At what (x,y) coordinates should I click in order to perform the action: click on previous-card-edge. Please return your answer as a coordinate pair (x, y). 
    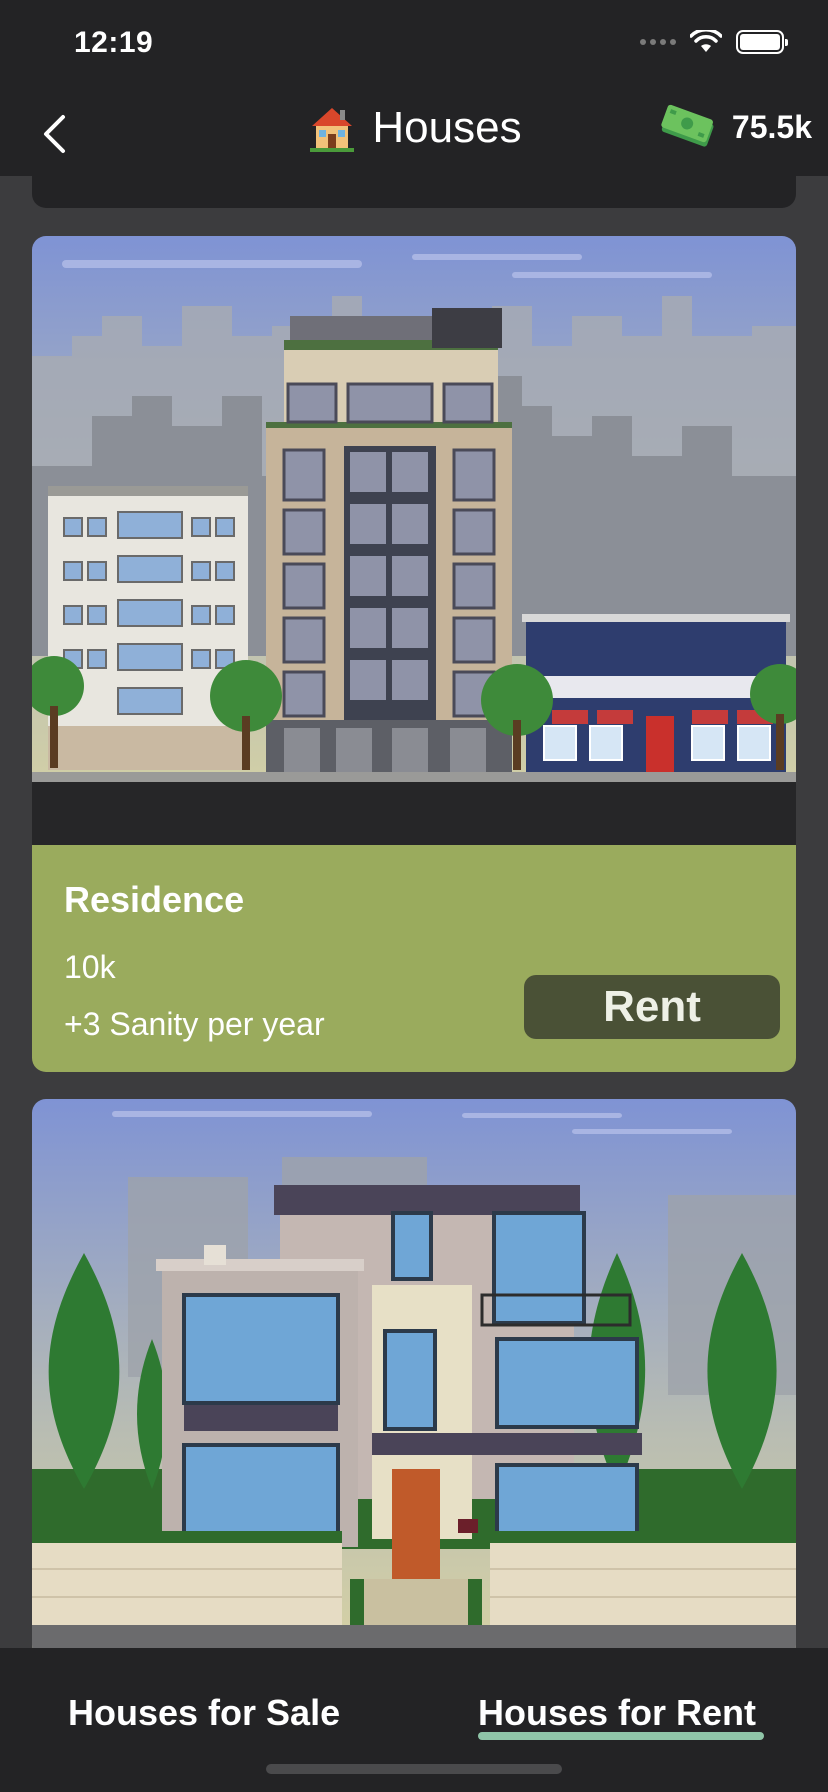
    Looking at the image, I should click on (414, 192).